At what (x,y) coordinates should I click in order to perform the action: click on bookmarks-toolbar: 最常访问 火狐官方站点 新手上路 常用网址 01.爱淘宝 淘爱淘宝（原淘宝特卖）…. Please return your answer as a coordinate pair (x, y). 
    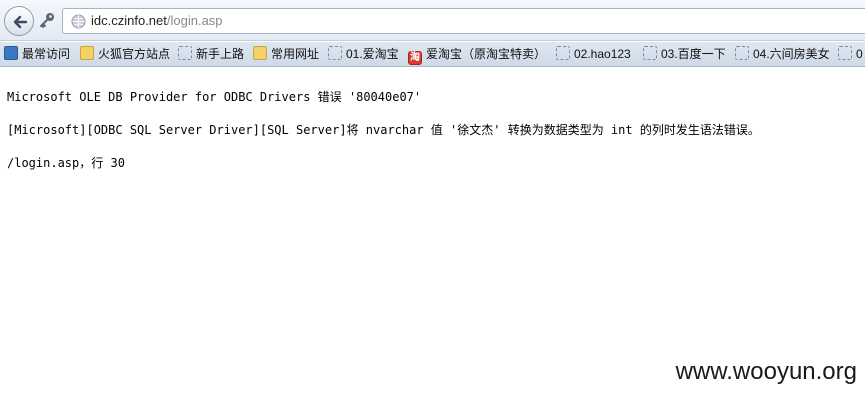
    Looking at the image, I should click on (432, 54).